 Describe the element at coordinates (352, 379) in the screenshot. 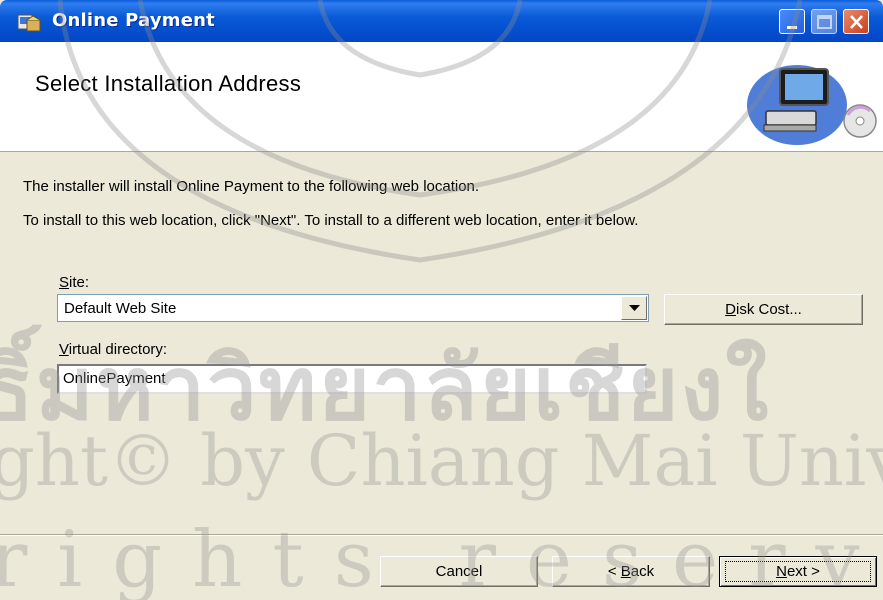

I see `virtual-directory-input: OnlinePayment` at that location.